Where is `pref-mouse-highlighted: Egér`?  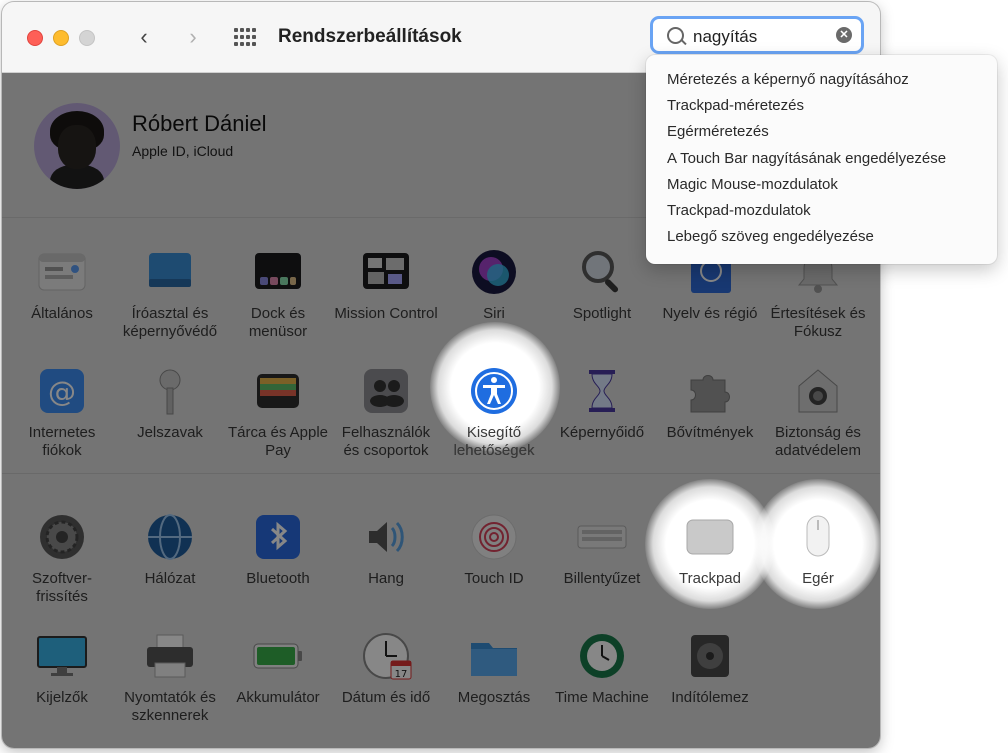
pref-mouse-highlighted: Egér is located at coordinates (818, 549).